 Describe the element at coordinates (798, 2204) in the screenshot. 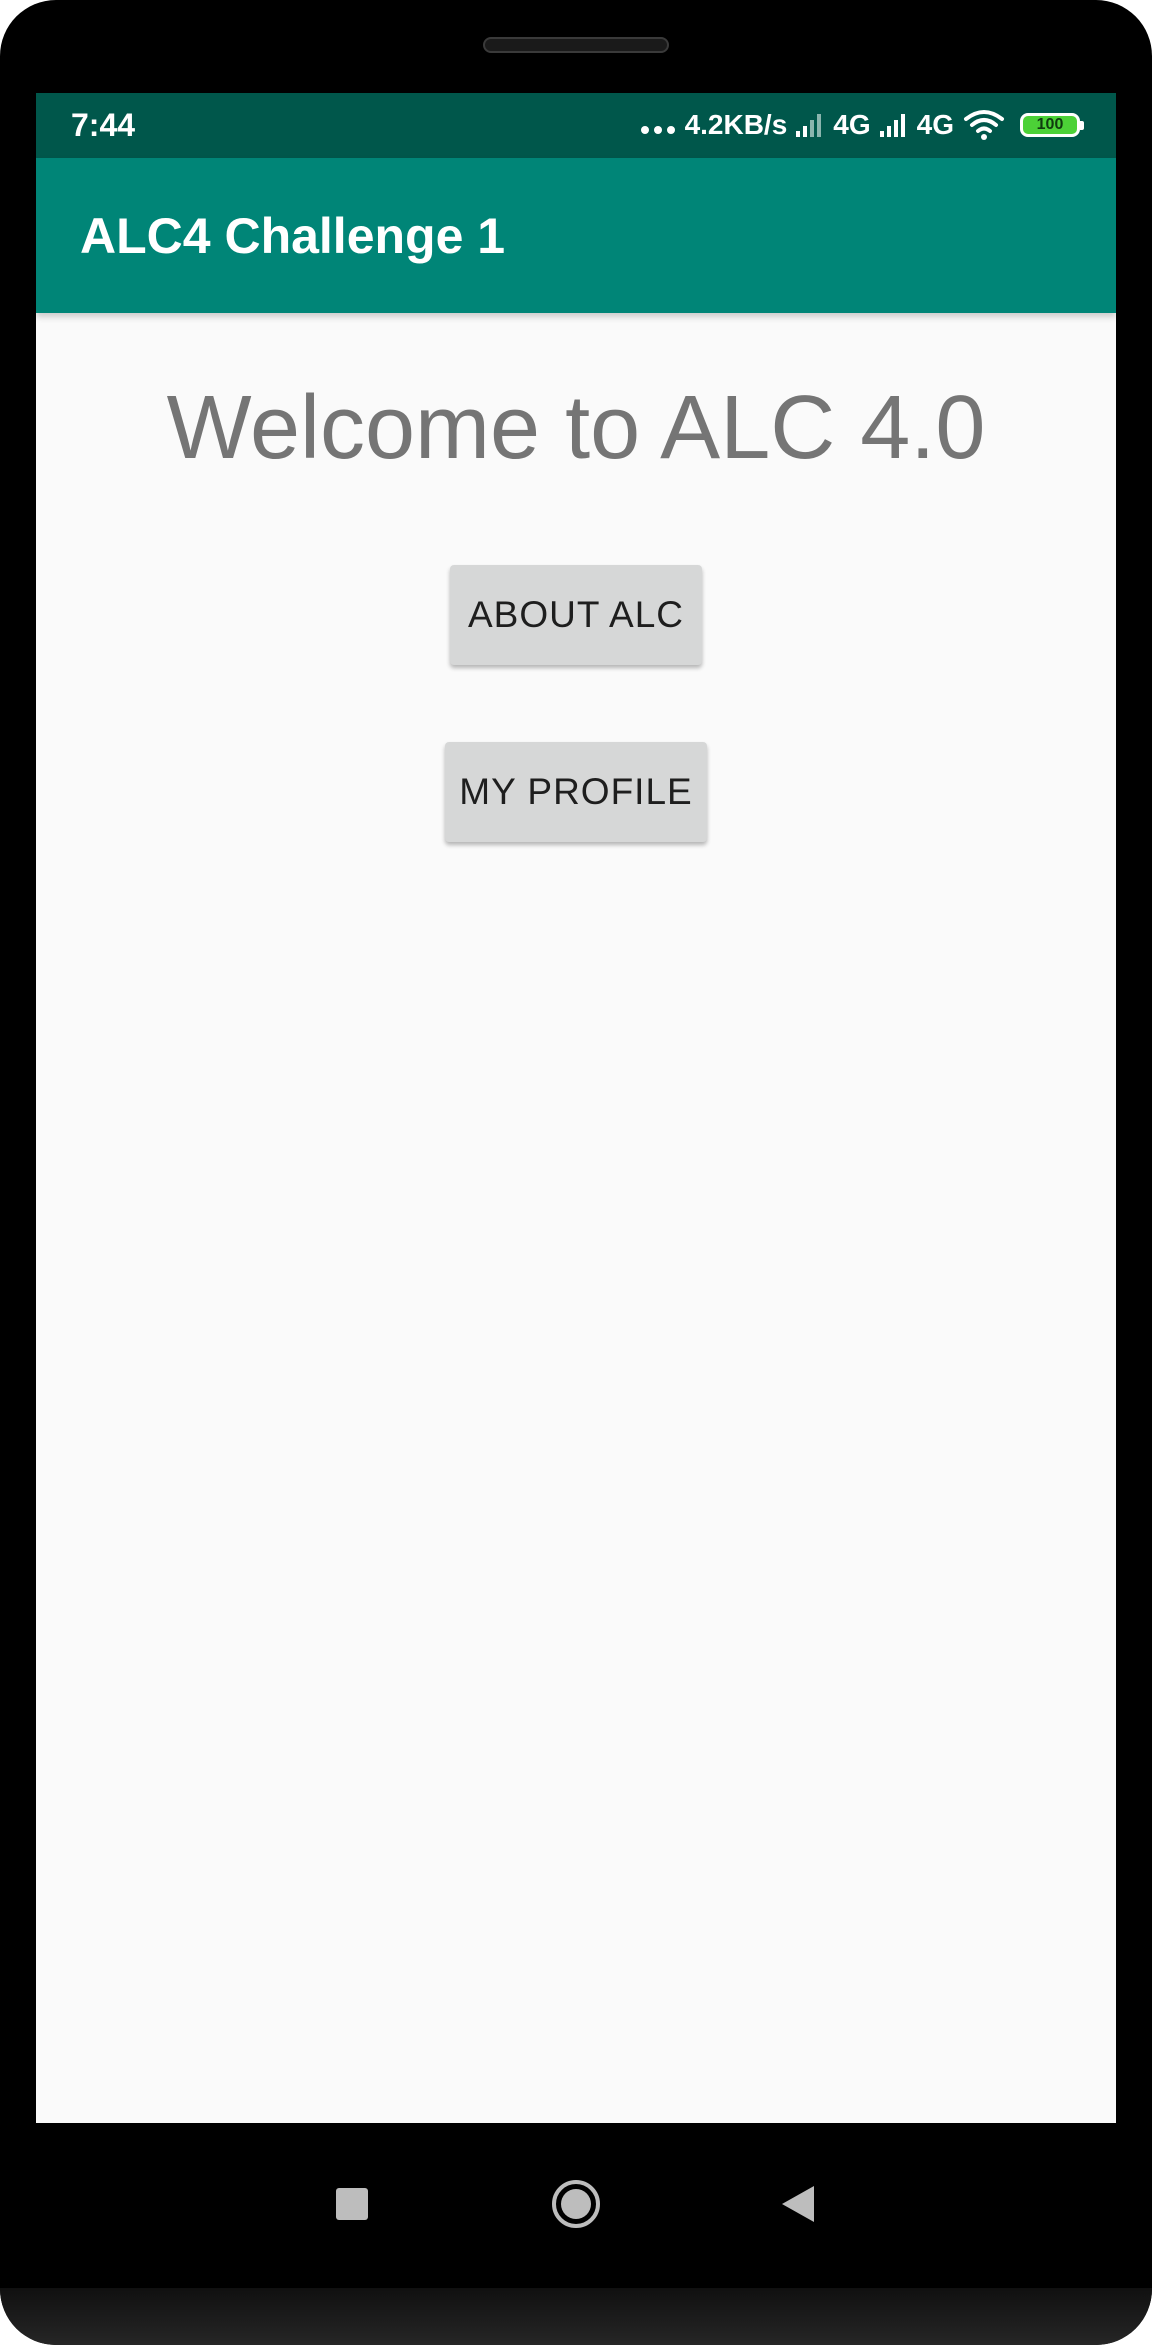

I see `back-triangle-icon` at that location.